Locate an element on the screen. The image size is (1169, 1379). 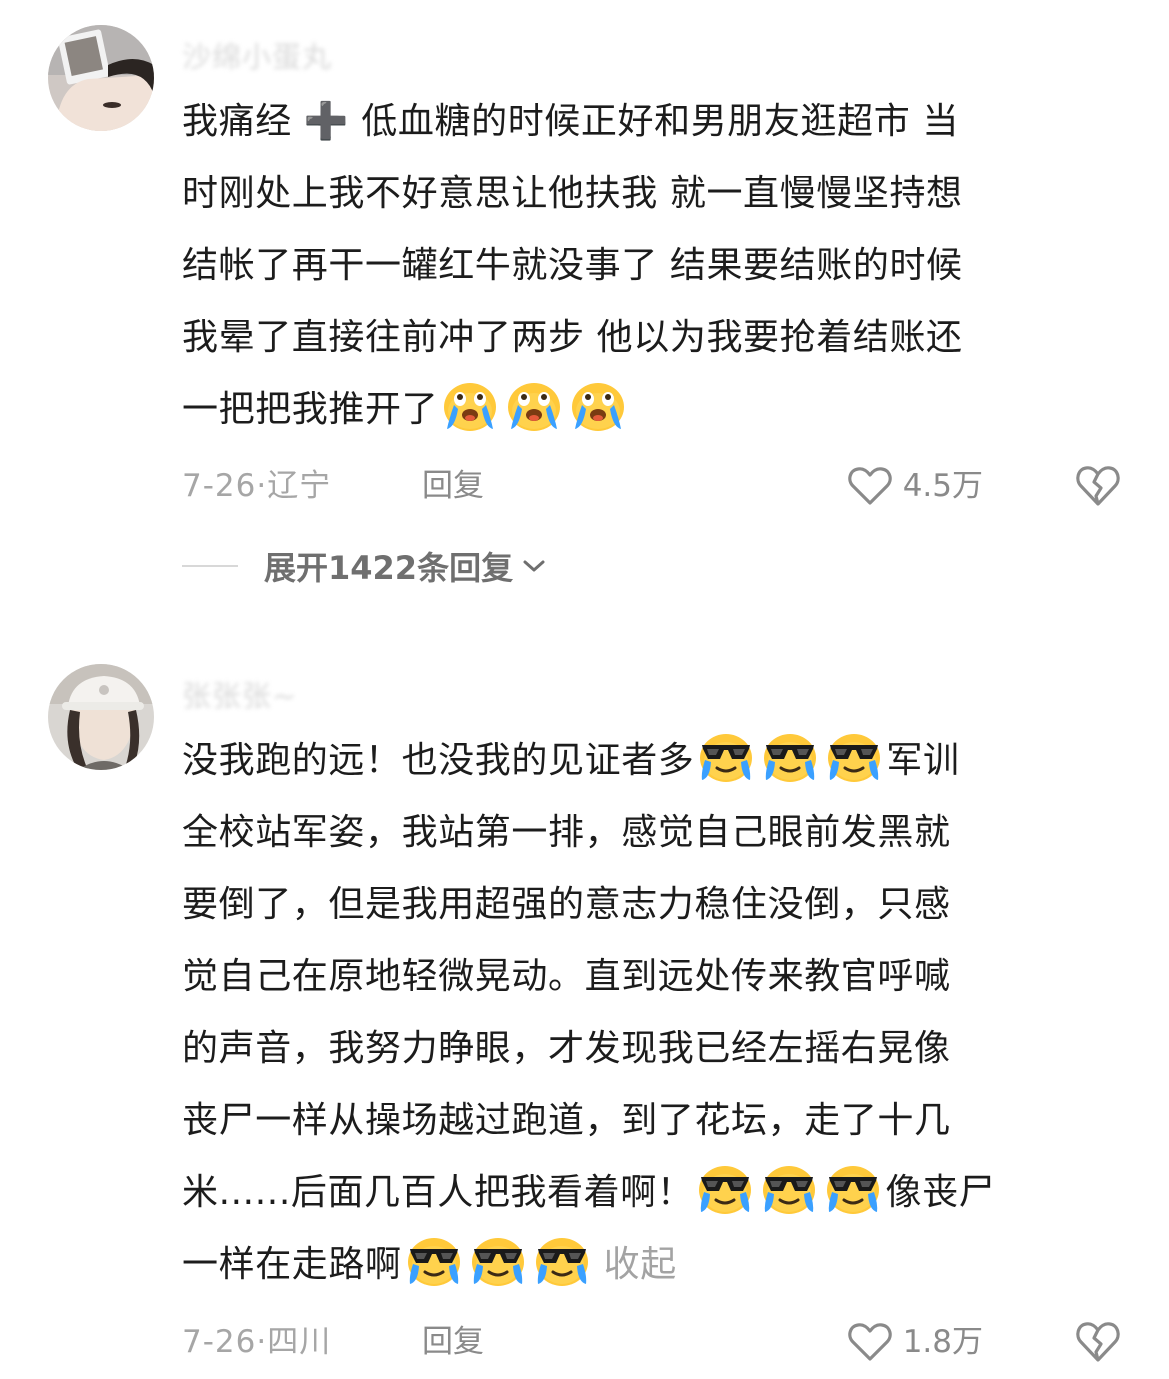
comment-line: 我晕了直接往前冲了两步 他以为我要抢着结账还 is located at coordinates (572, 337).